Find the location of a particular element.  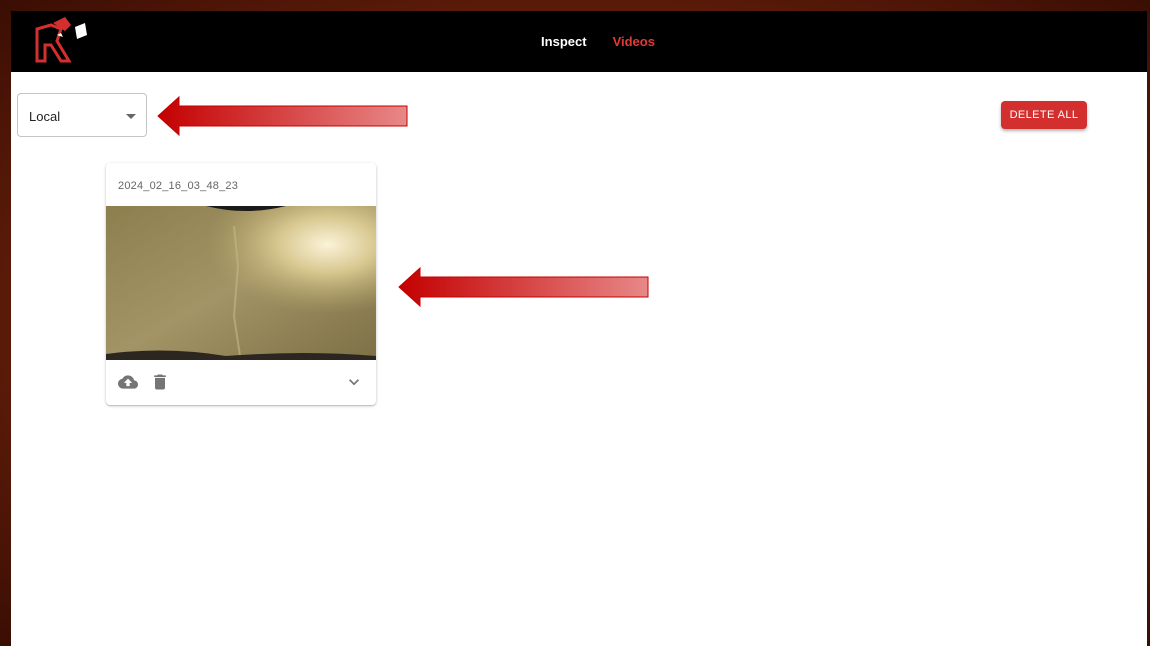

video-thumbnail is located at coordinates (241, 283).